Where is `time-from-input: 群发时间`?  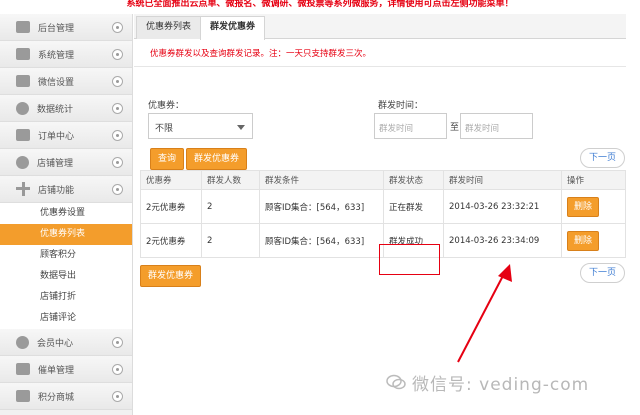
time-from-input: 群发时间 is located at coordinates (410, 126).